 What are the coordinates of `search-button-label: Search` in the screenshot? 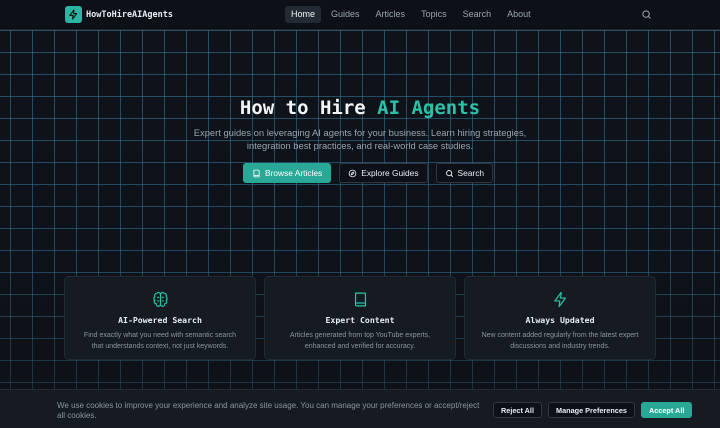 It's located at (471, 173).